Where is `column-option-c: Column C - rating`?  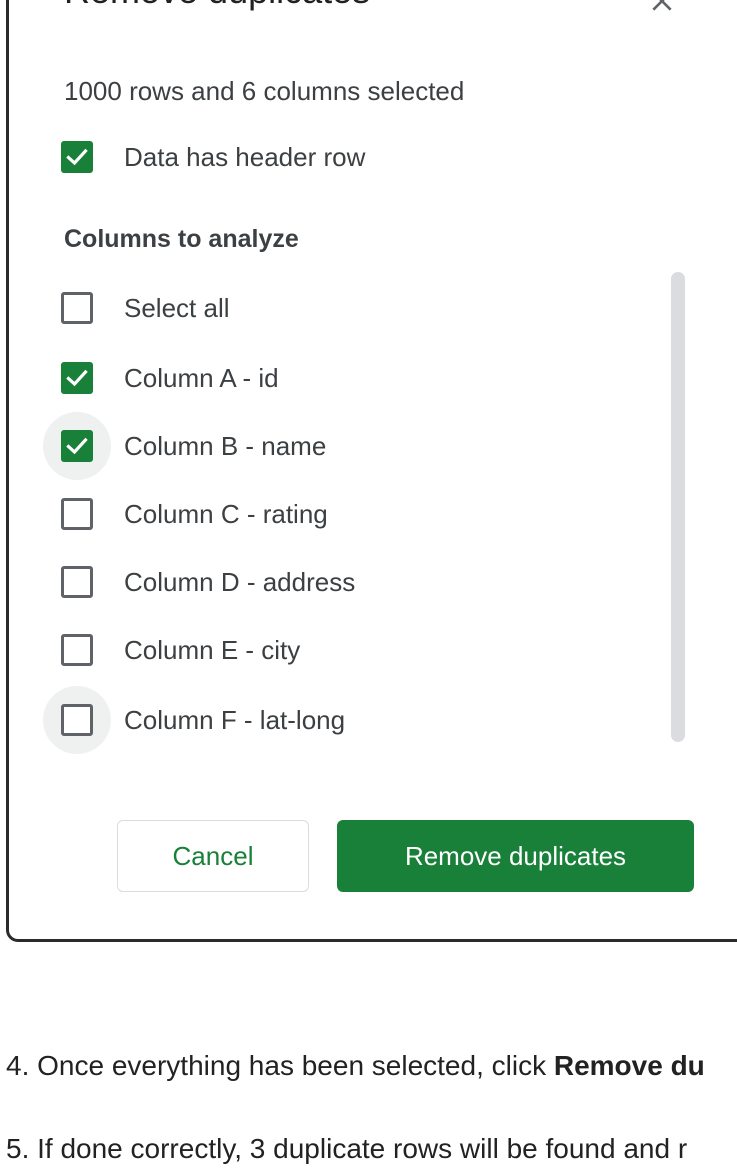 column-option-c: Column C - rating is located at coordinates (188, 514).